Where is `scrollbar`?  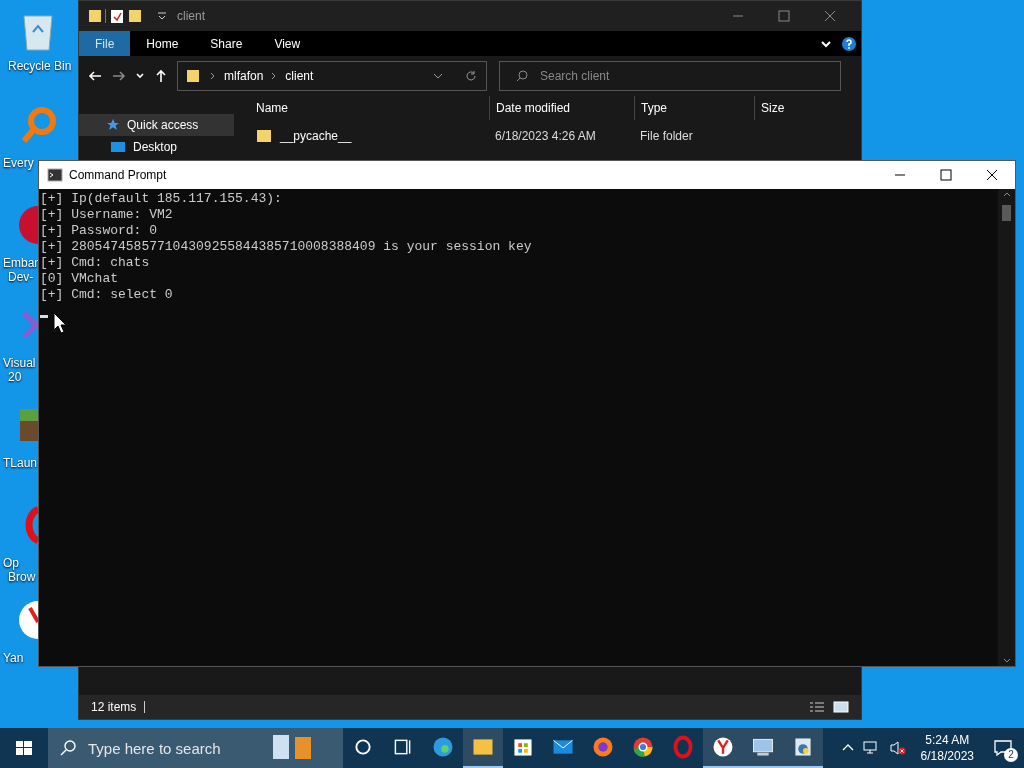 scrollbar is located at coordinates (1006, 427).